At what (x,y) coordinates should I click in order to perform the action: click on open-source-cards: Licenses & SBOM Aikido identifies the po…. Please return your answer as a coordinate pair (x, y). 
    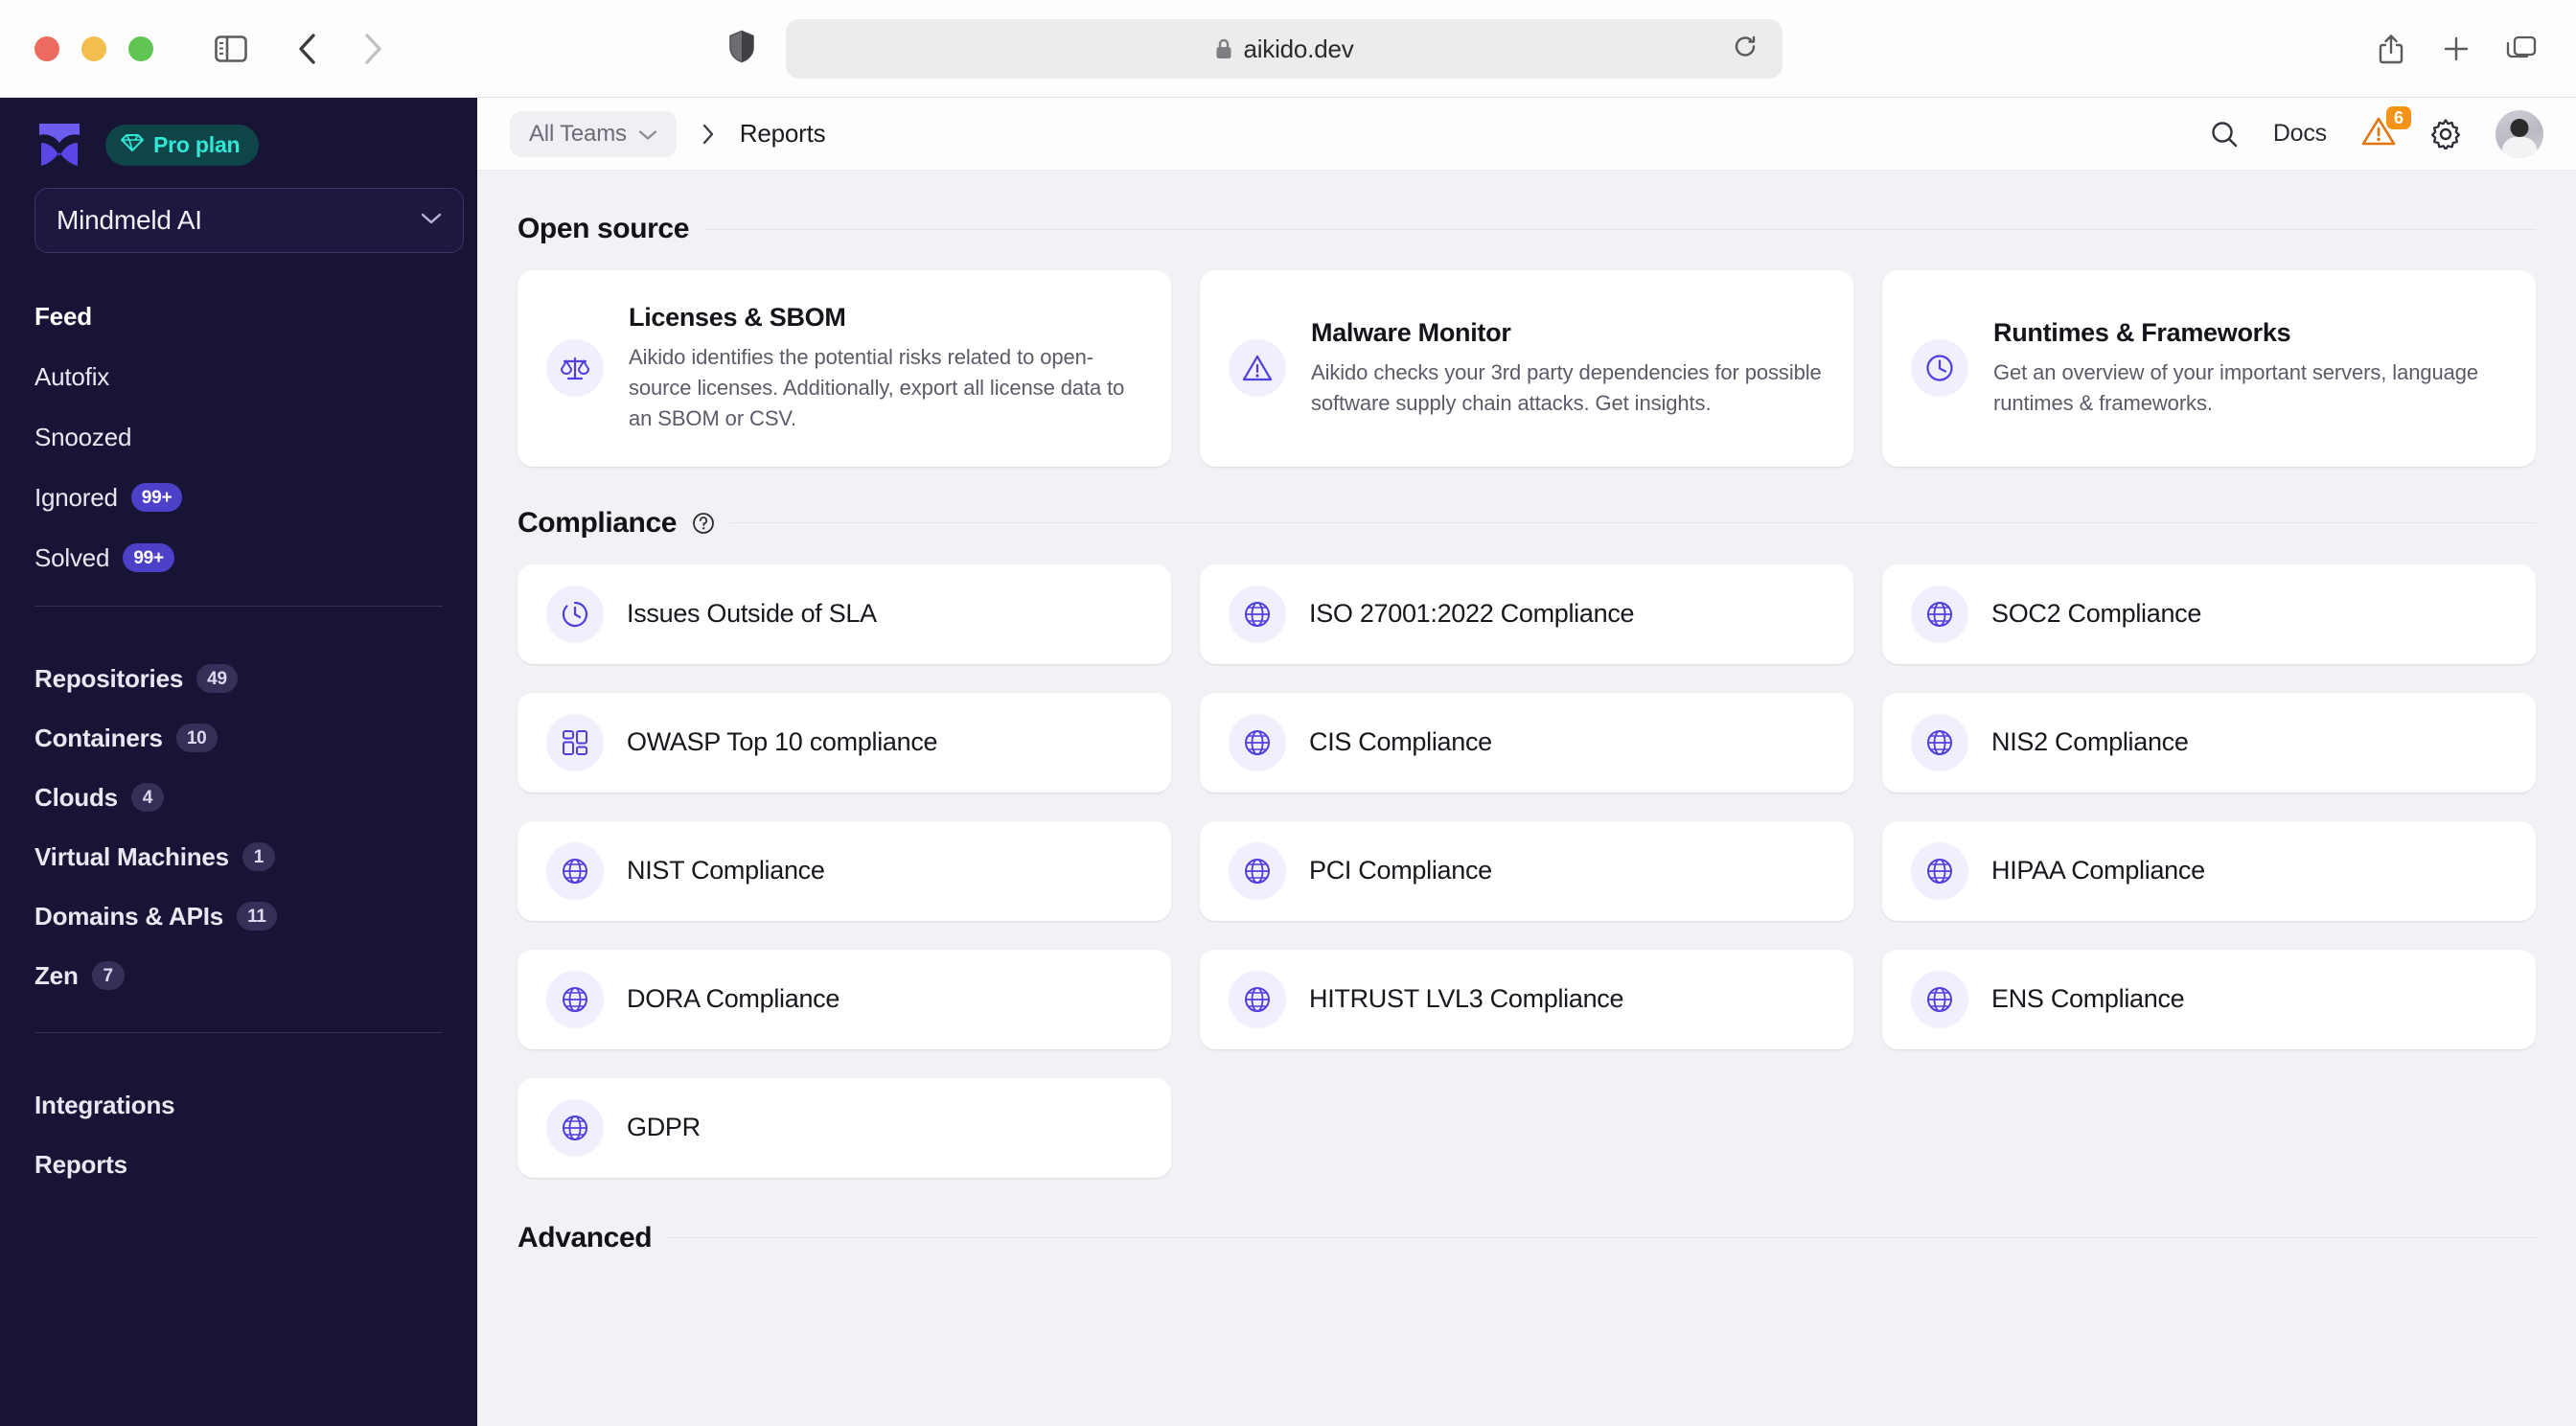
    Looking at the image, I should click on (1527, 368).